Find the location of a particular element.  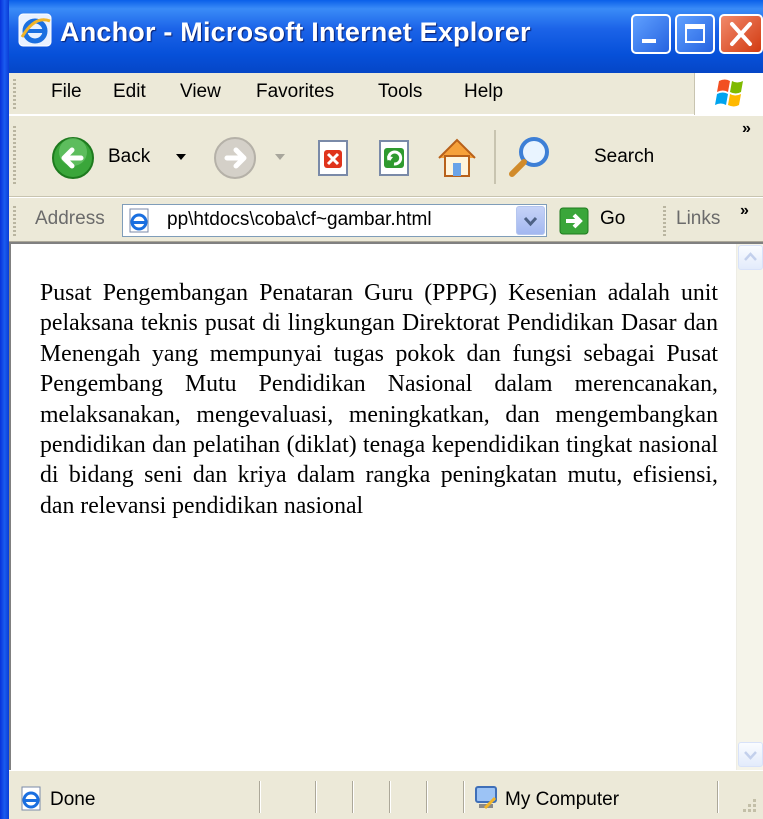

menu-file: File is located at coordinates (66, 92).